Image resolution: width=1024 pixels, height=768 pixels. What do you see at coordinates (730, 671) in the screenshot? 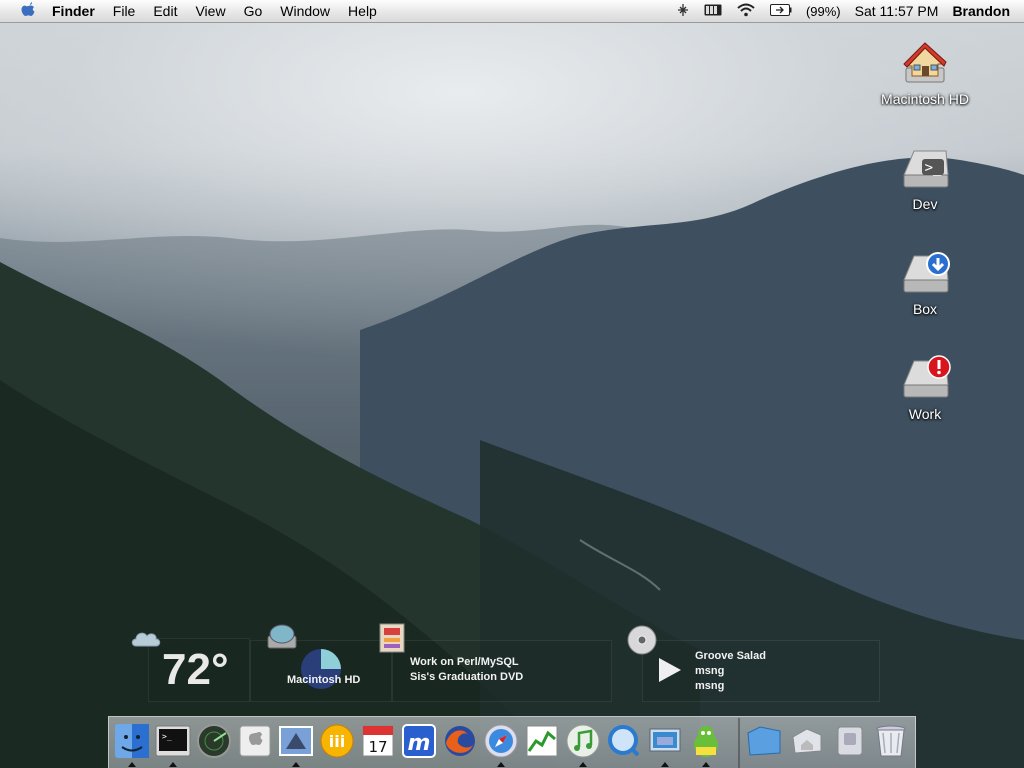
I see `radio-text: Groove Salad msng msng` at bounding box center [730, 671].